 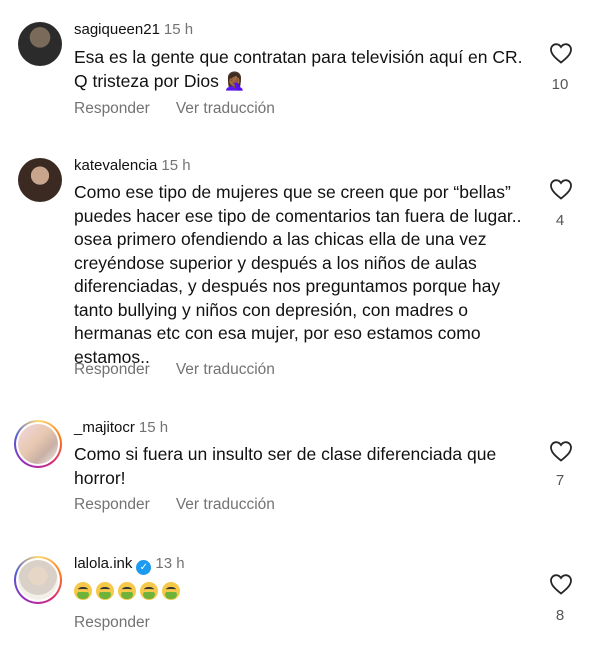 I want to click on like-count: 10, so click(x=560, y=84).